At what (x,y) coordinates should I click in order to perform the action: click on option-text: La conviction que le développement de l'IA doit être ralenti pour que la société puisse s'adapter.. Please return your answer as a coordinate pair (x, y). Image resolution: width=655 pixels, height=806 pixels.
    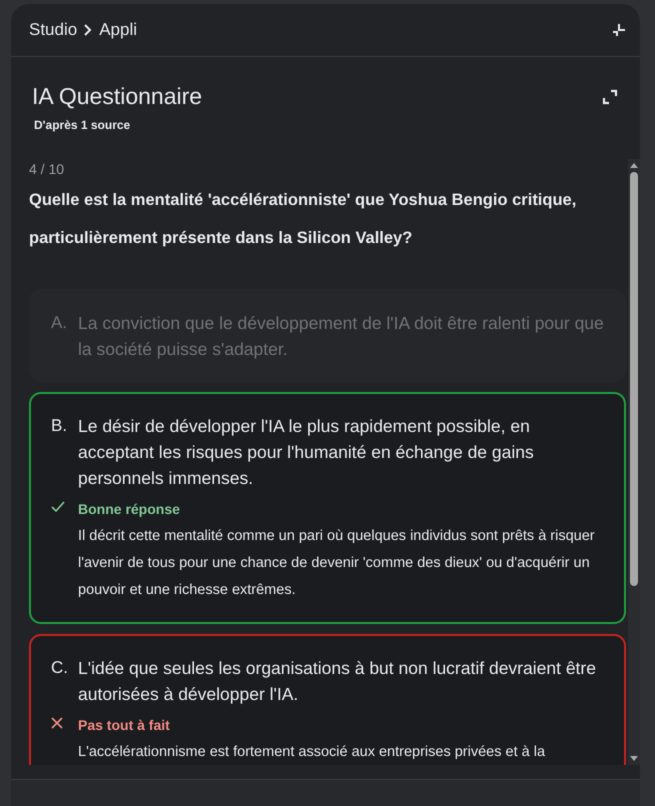
    Looking at the image, I should click on (341, 336).